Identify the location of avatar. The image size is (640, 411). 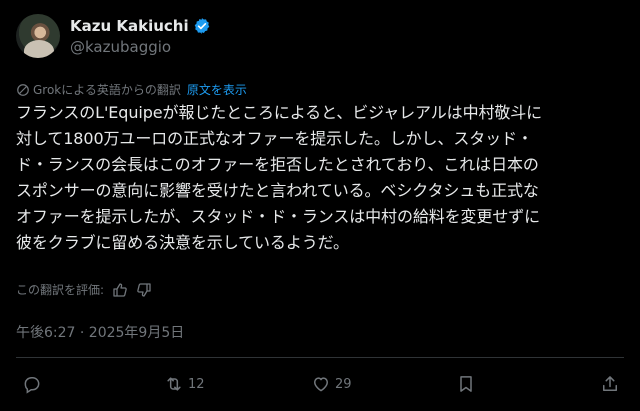
(38, 36).